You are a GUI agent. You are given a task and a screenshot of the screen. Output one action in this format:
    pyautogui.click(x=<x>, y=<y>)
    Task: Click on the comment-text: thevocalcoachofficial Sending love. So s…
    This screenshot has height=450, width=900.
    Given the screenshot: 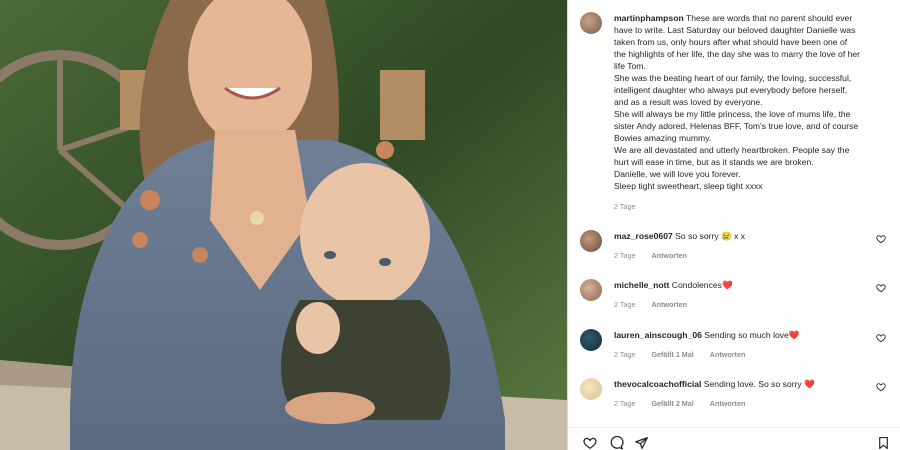 What is the action you would take?
    pyautogui.click(x=754, y=384)
    